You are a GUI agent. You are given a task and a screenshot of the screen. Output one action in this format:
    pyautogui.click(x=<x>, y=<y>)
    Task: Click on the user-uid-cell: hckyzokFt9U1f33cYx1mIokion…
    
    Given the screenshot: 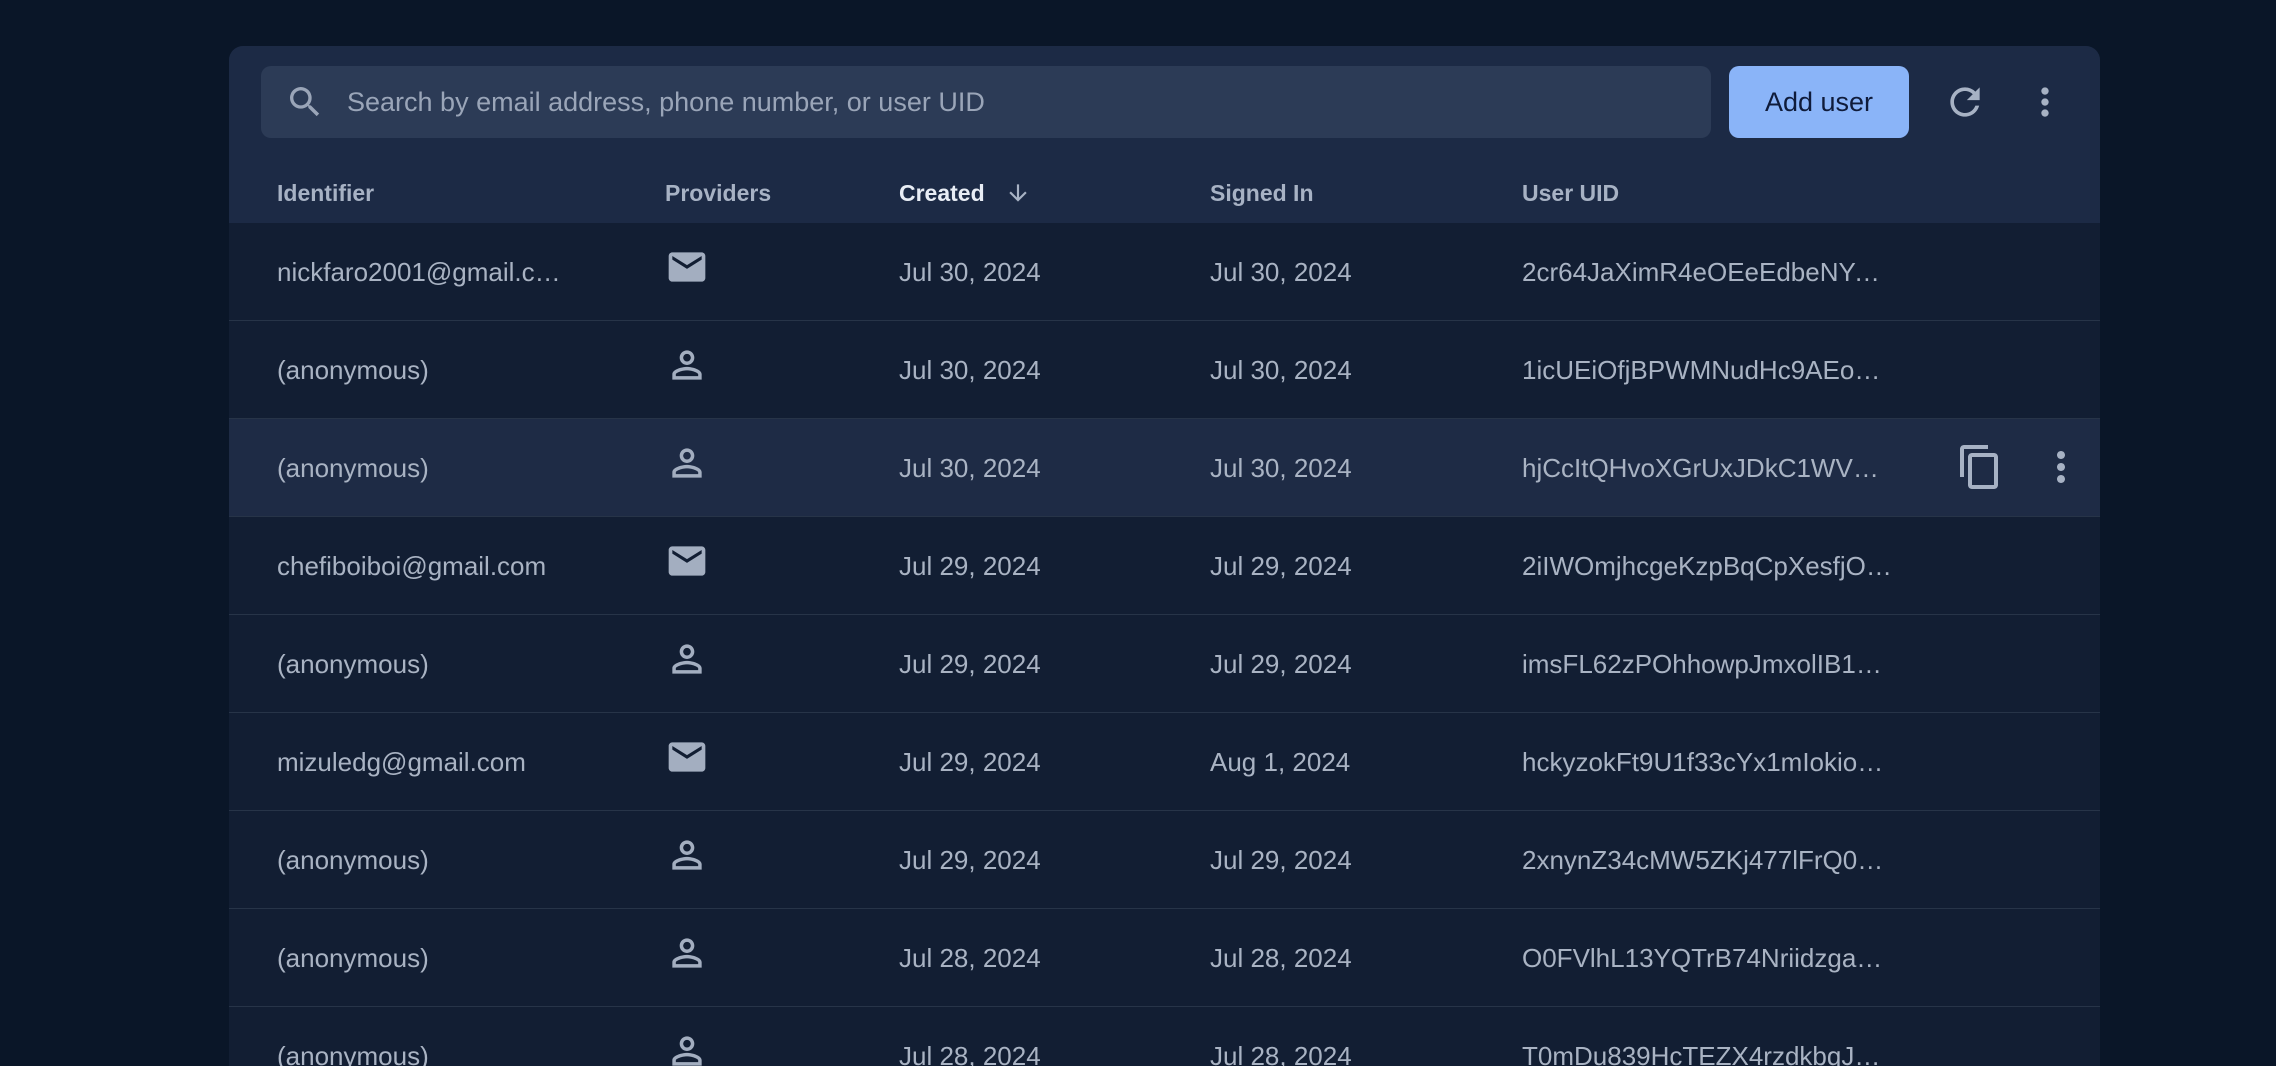 What is the action you would take?
    pyautogui.click(x=1707, y=762)
    